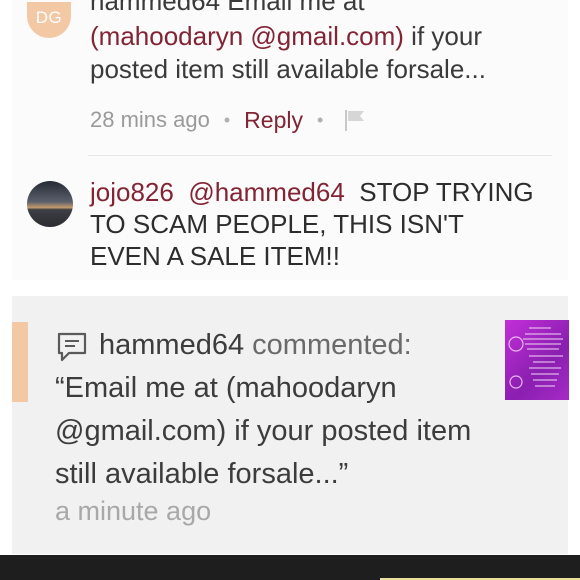 The image size is (580, 580). I want to click on notification-user: hammed64, so click(171, 345).